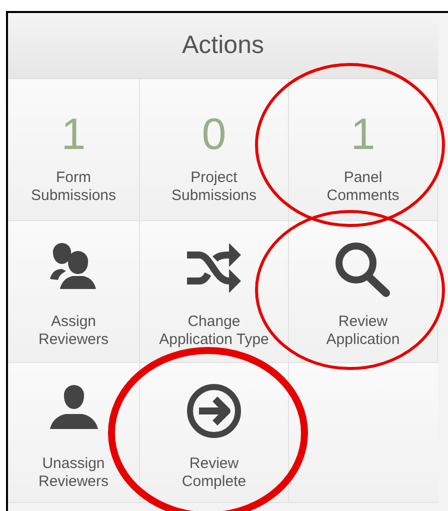  I want to click on action-tile: 1 Panel Comments, so click(363, 150).